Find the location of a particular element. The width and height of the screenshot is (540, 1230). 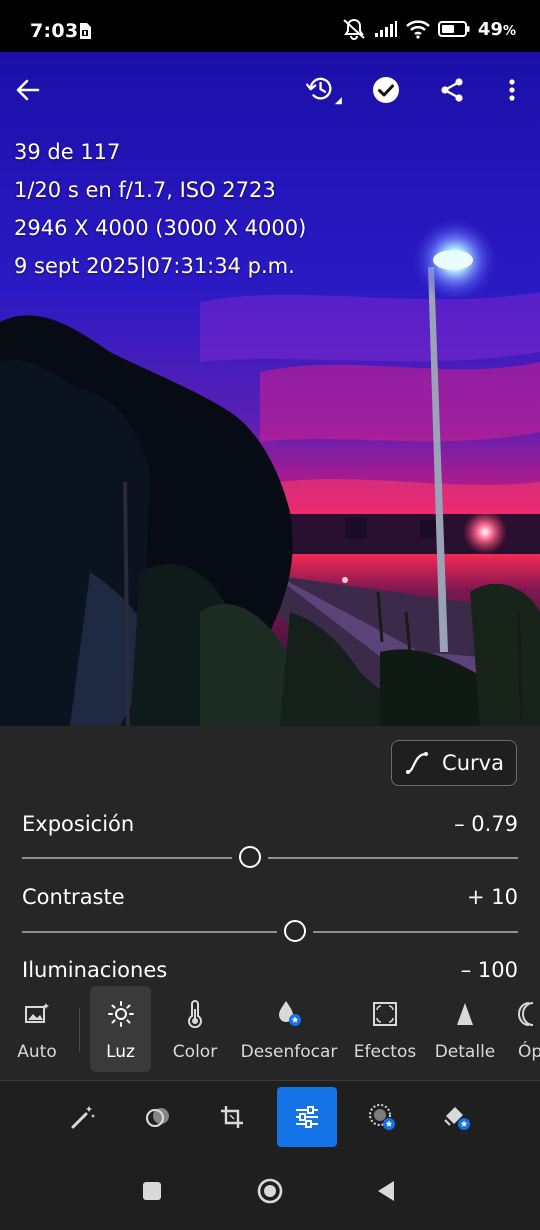

effects-icon is located at coordinates (385, 1014).